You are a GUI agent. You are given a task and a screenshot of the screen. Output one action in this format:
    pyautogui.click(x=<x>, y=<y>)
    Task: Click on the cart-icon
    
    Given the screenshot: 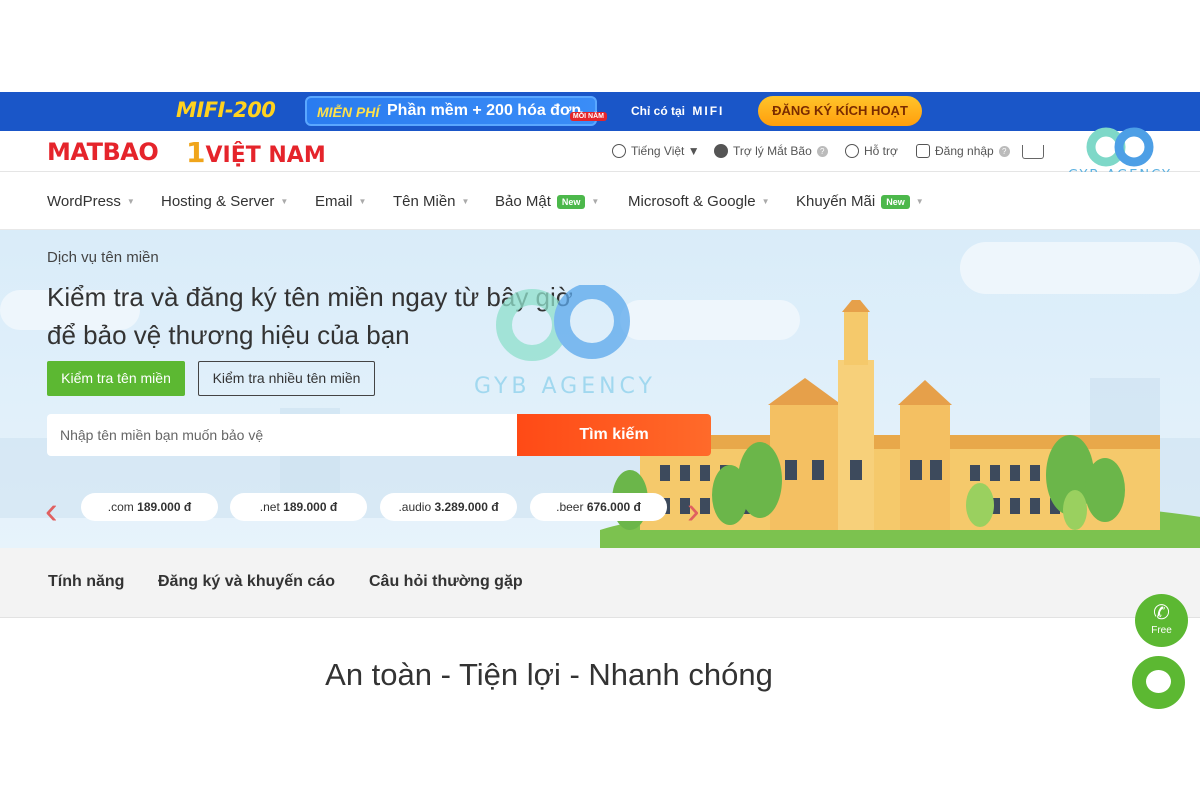 What is the action you would take?
    pyautogui.click(x=1033, y=152)
    